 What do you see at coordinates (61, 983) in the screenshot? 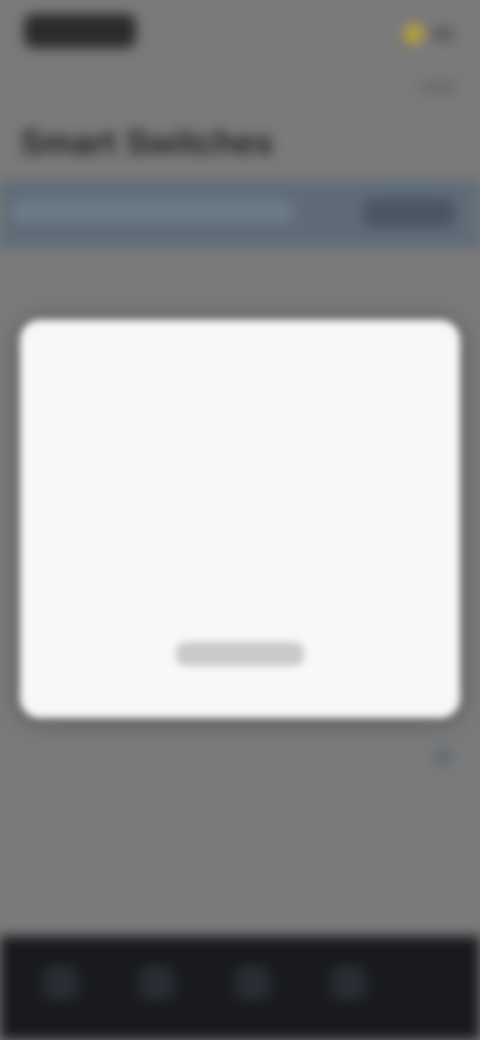
I see `back-icon` at bounding box center [61, 983].